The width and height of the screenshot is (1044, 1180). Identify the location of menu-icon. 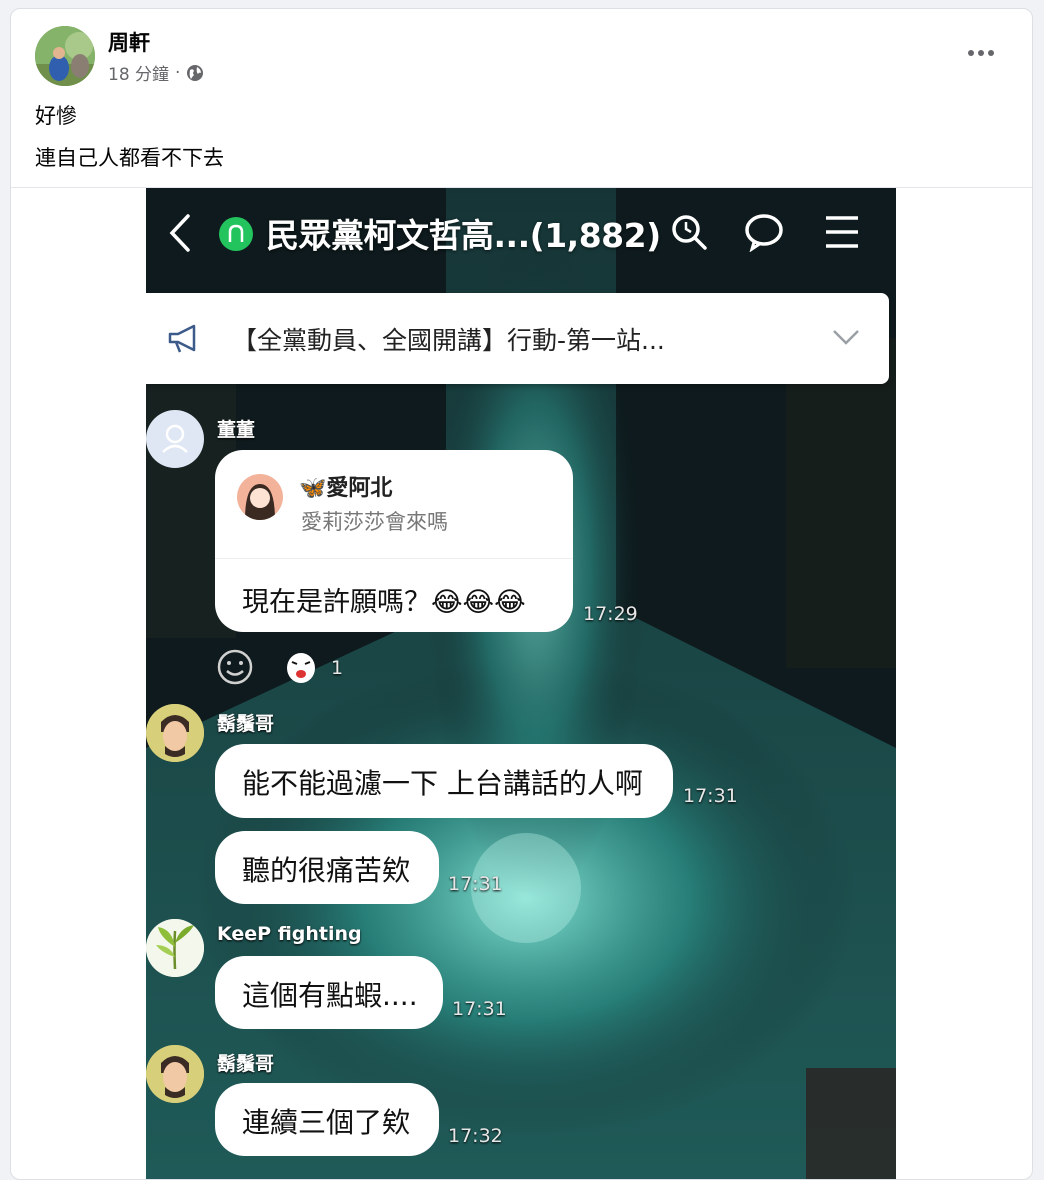
(842, 232).